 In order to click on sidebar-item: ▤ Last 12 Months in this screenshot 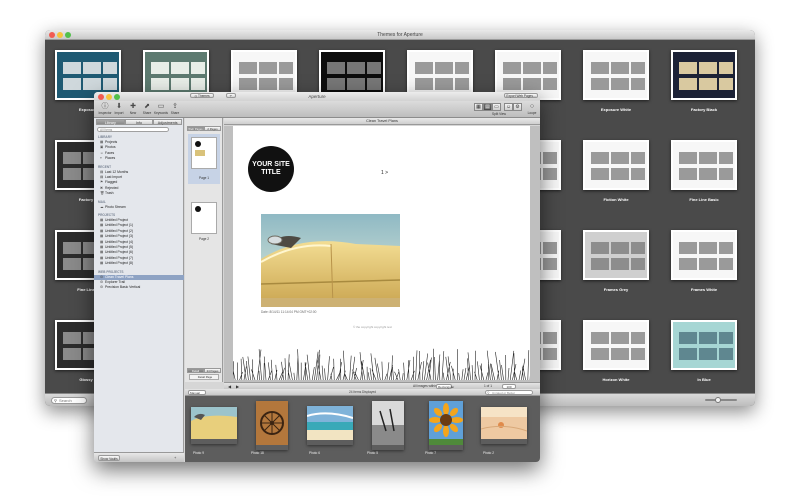, I will do `click(140, 172)`.